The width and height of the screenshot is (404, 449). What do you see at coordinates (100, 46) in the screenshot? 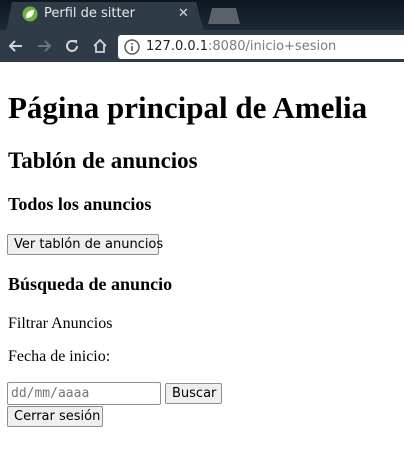
I see `home-icon` at bounding box center [100, 46].